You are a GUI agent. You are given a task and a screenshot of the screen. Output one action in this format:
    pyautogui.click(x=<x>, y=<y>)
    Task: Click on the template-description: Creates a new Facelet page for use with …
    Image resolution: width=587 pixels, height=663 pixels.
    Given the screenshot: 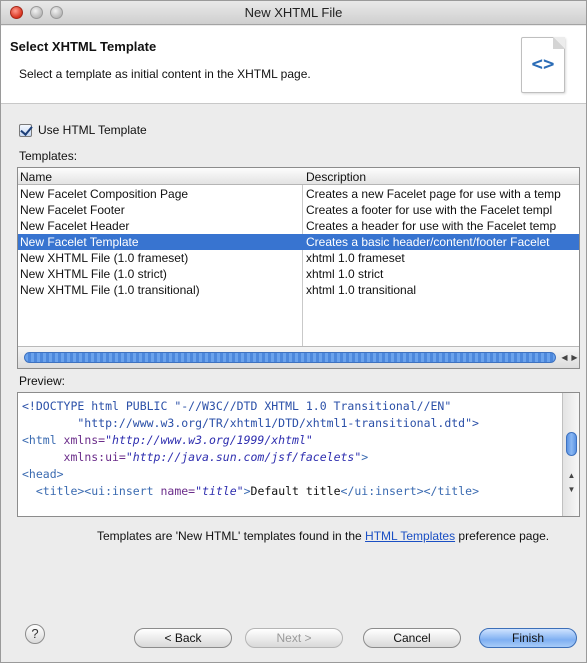 What is the action you would take?
    pyautogui.click(x=433, y=194)
    